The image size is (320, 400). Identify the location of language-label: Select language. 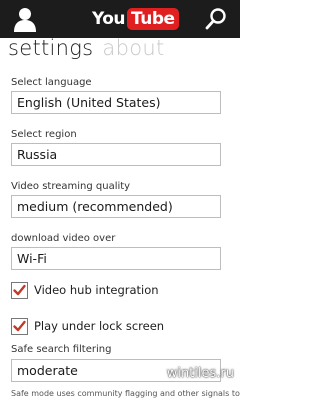
(51, 82).